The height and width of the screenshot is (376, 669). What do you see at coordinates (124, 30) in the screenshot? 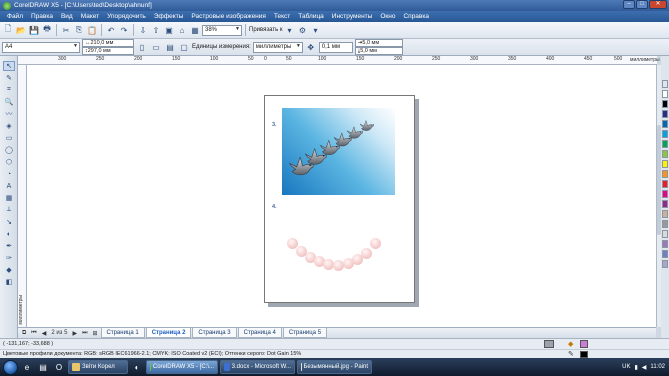
I see `redo-icon: ↷` at bounding box center [124, 30].